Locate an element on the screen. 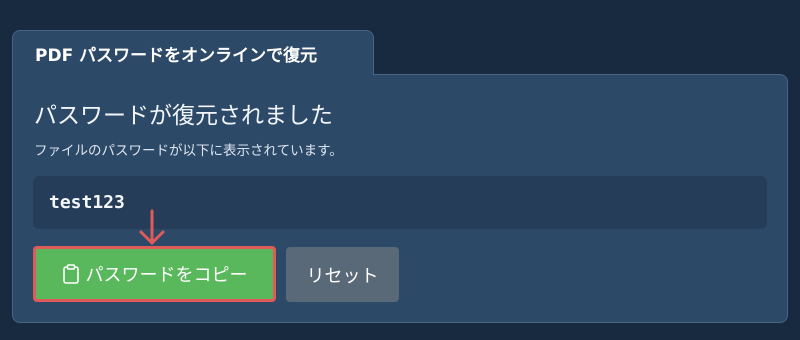 The height and width of the screenshot is (340, 800). tab-pdf-password-recovery: PDF パスワードをオンラインで復元 is located at coordinates (193, 52).